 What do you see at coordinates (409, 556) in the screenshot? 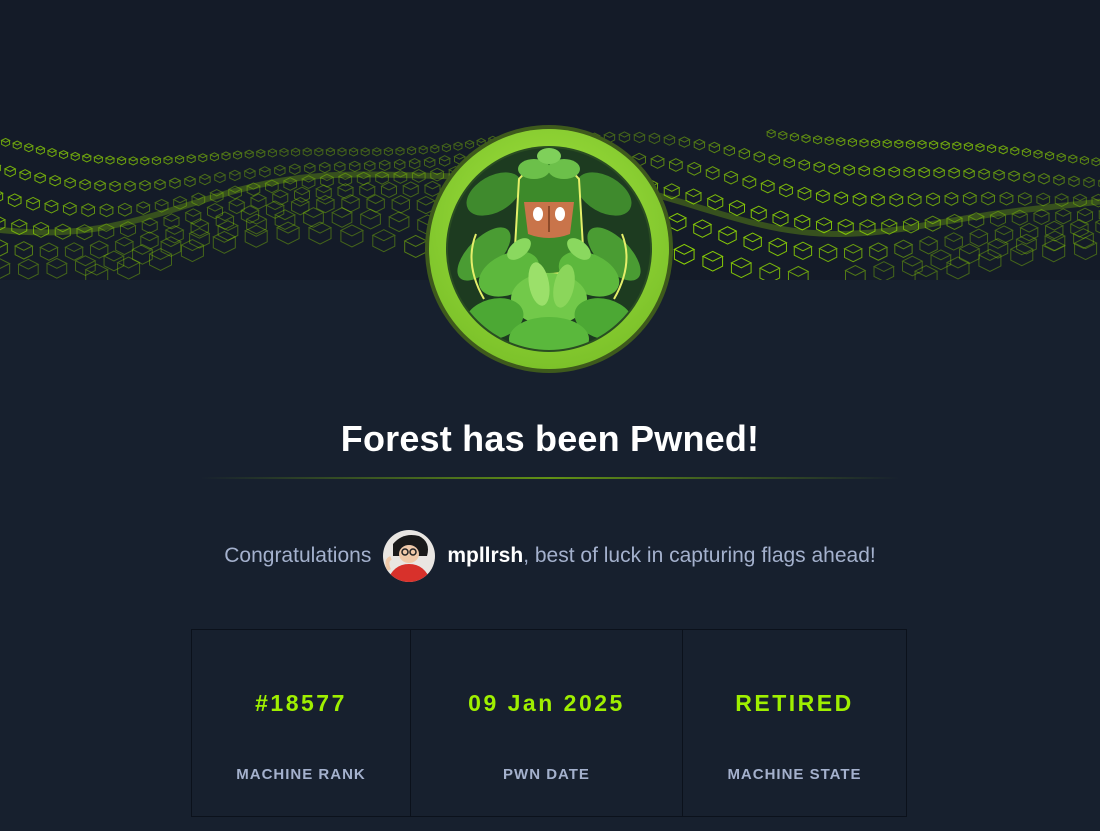
I see `user-avatar` at bounding box center [409, 556].